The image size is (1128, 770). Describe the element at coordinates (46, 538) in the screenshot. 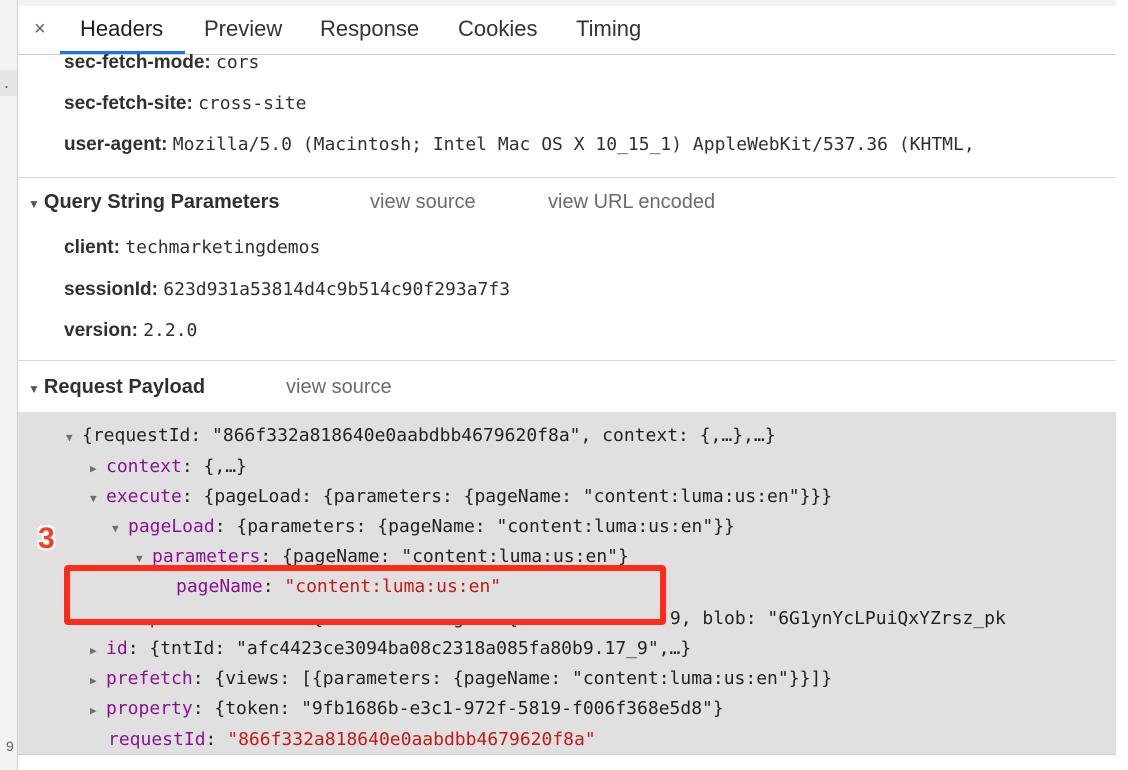

I see `annotation-step-number: 3` at that location.